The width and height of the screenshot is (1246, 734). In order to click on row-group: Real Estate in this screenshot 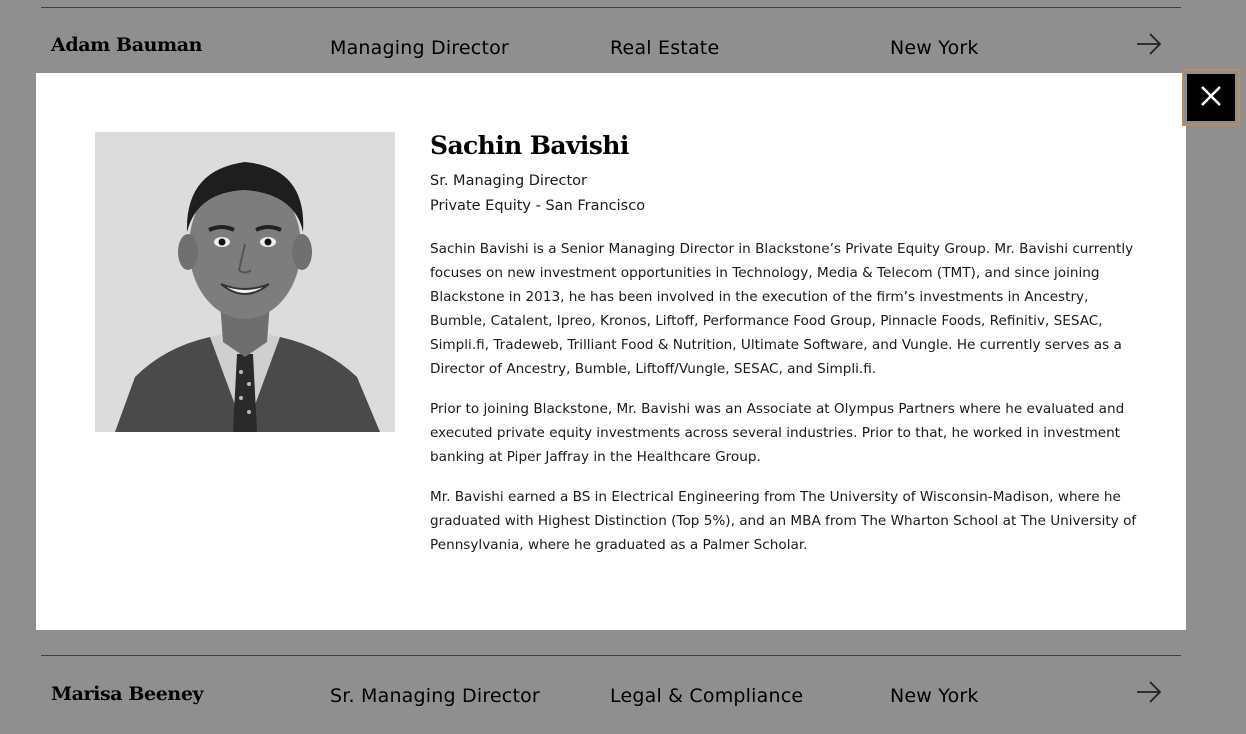, I will do `click(665, 48)`.